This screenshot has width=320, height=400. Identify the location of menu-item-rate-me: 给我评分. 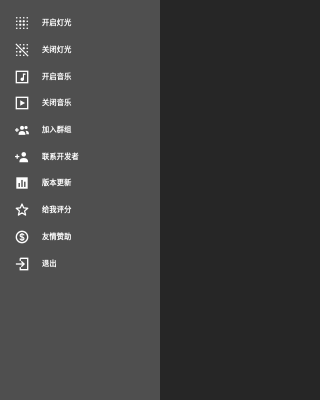
(80, 210).